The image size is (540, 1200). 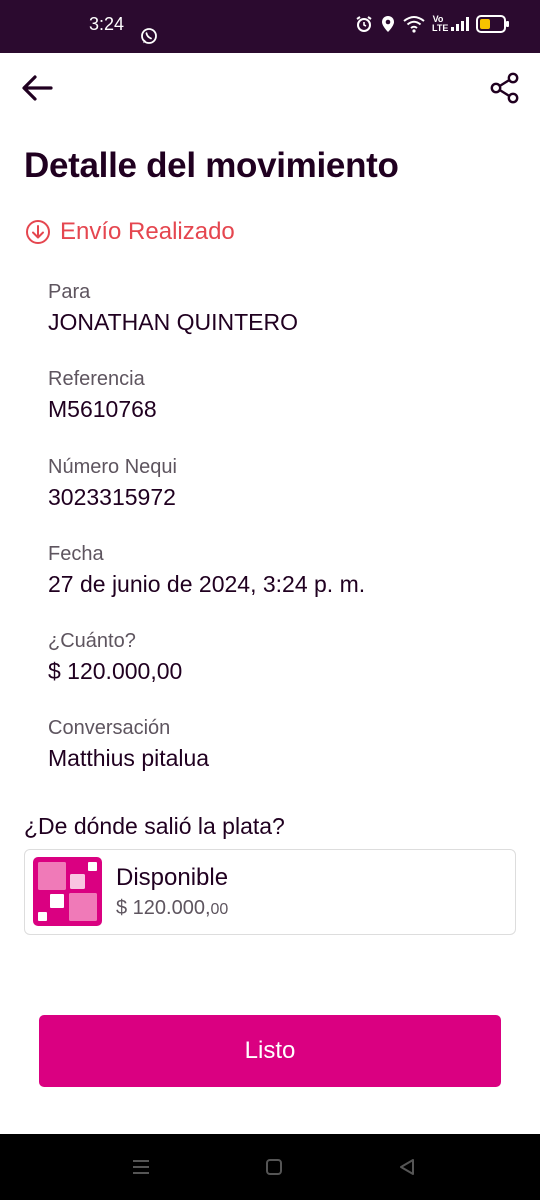 What do you see at coordinates (96, 379) in the screenshot?
I see `detail-label: Referencia` at bounding box center [96, 379].